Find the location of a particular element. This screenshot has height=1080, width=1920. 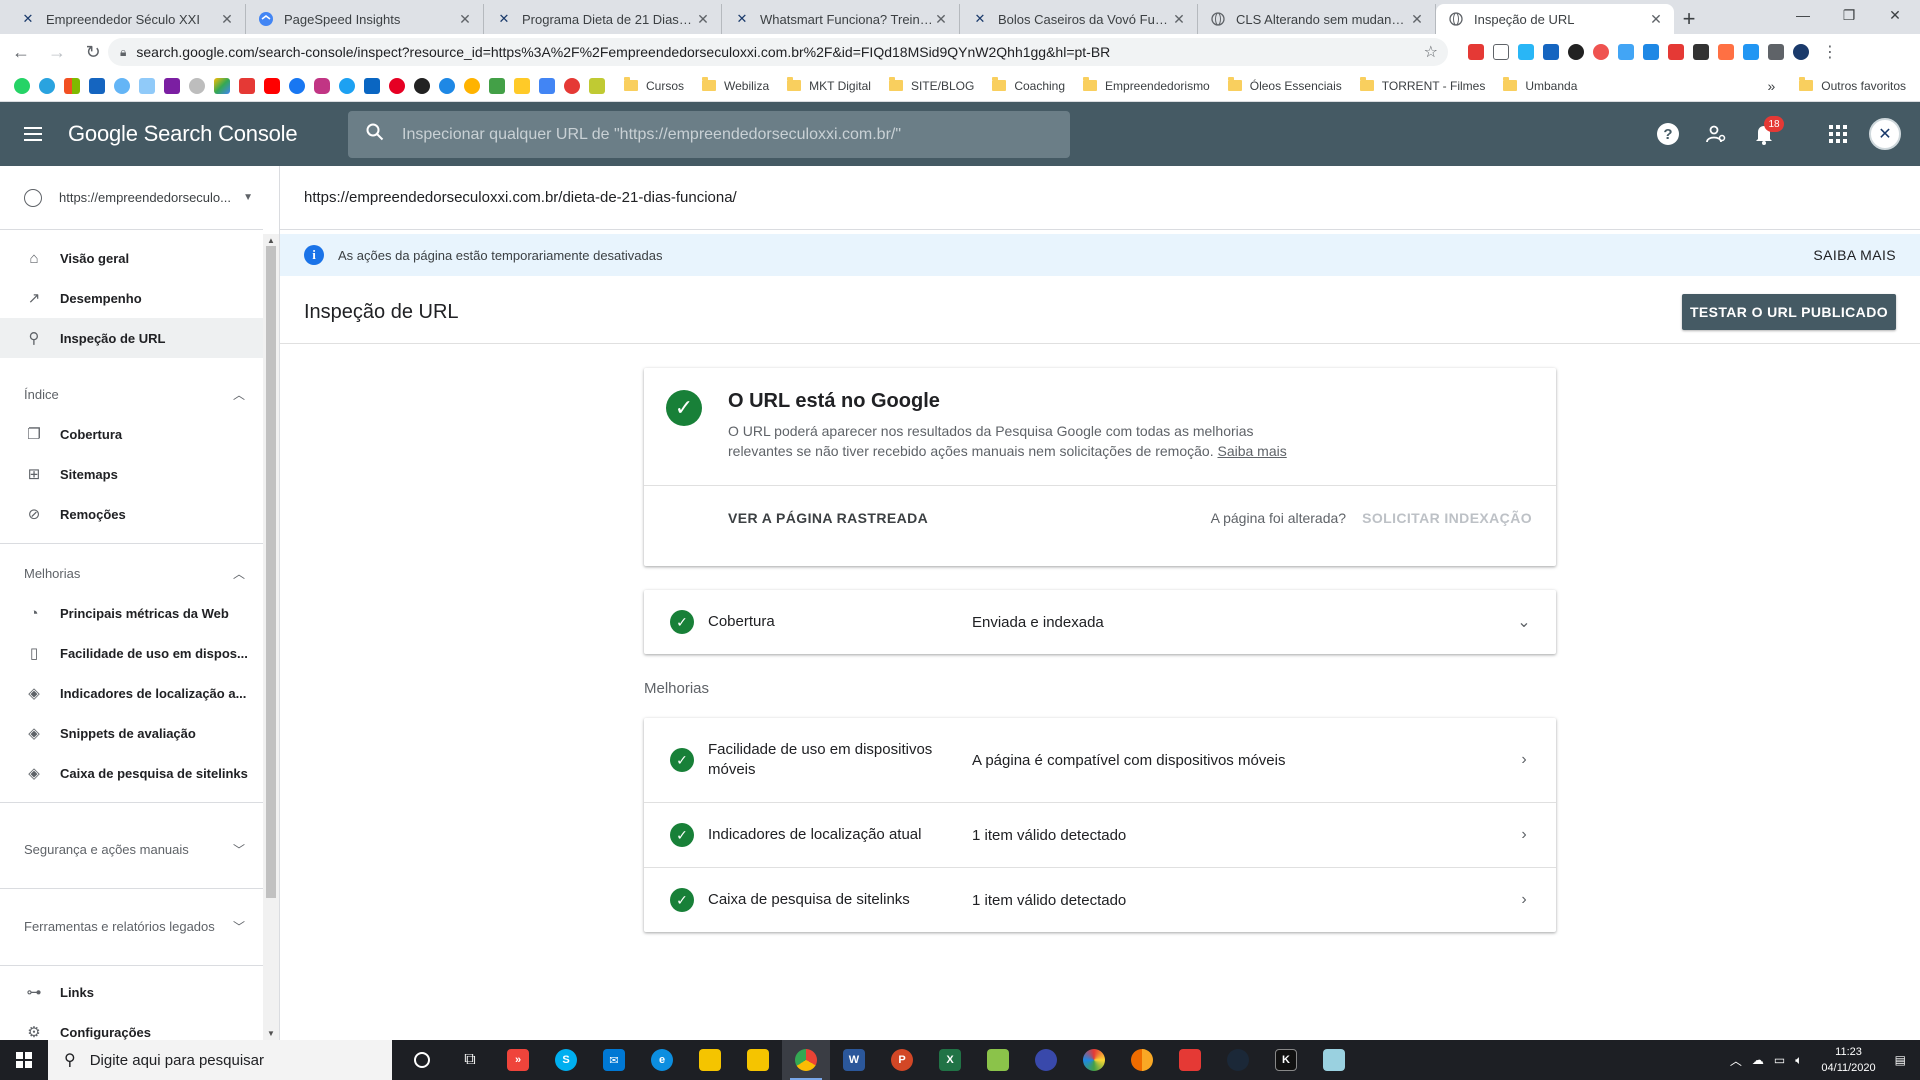

sidebar-item-desempenho: ↗ Desempenho is located at coordinates (131, 298).